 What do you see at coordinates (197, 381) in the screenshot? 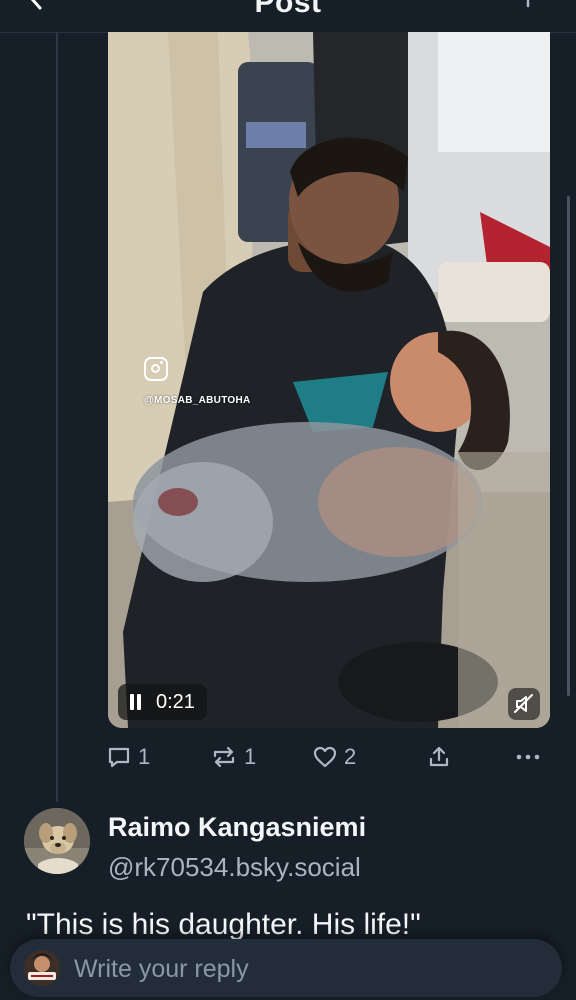
I see `video-watermark: @MOSAB_ABUTOHA` at bounding box center [197, 381].